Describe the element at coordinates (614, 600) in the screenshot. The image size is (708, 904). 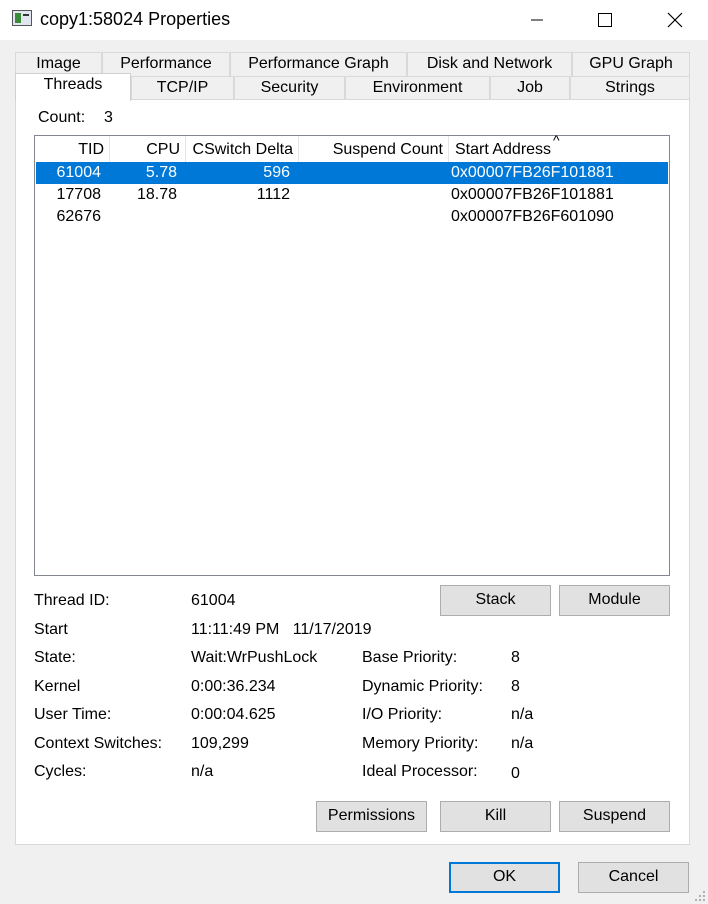
I see `module-button: Module` at that location.